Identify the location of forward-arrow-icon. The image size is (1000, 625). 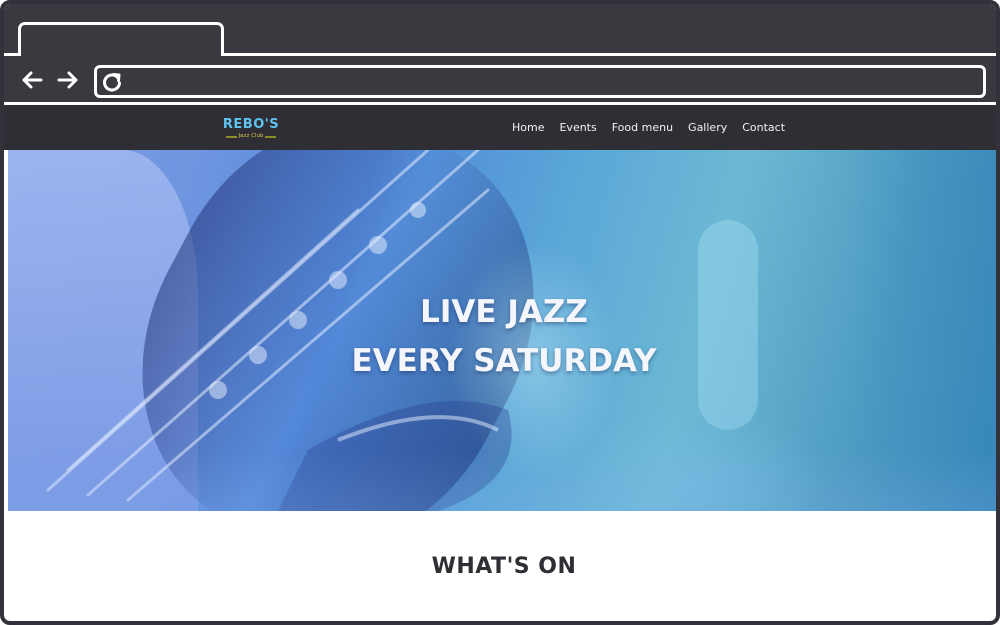
(67, 80).